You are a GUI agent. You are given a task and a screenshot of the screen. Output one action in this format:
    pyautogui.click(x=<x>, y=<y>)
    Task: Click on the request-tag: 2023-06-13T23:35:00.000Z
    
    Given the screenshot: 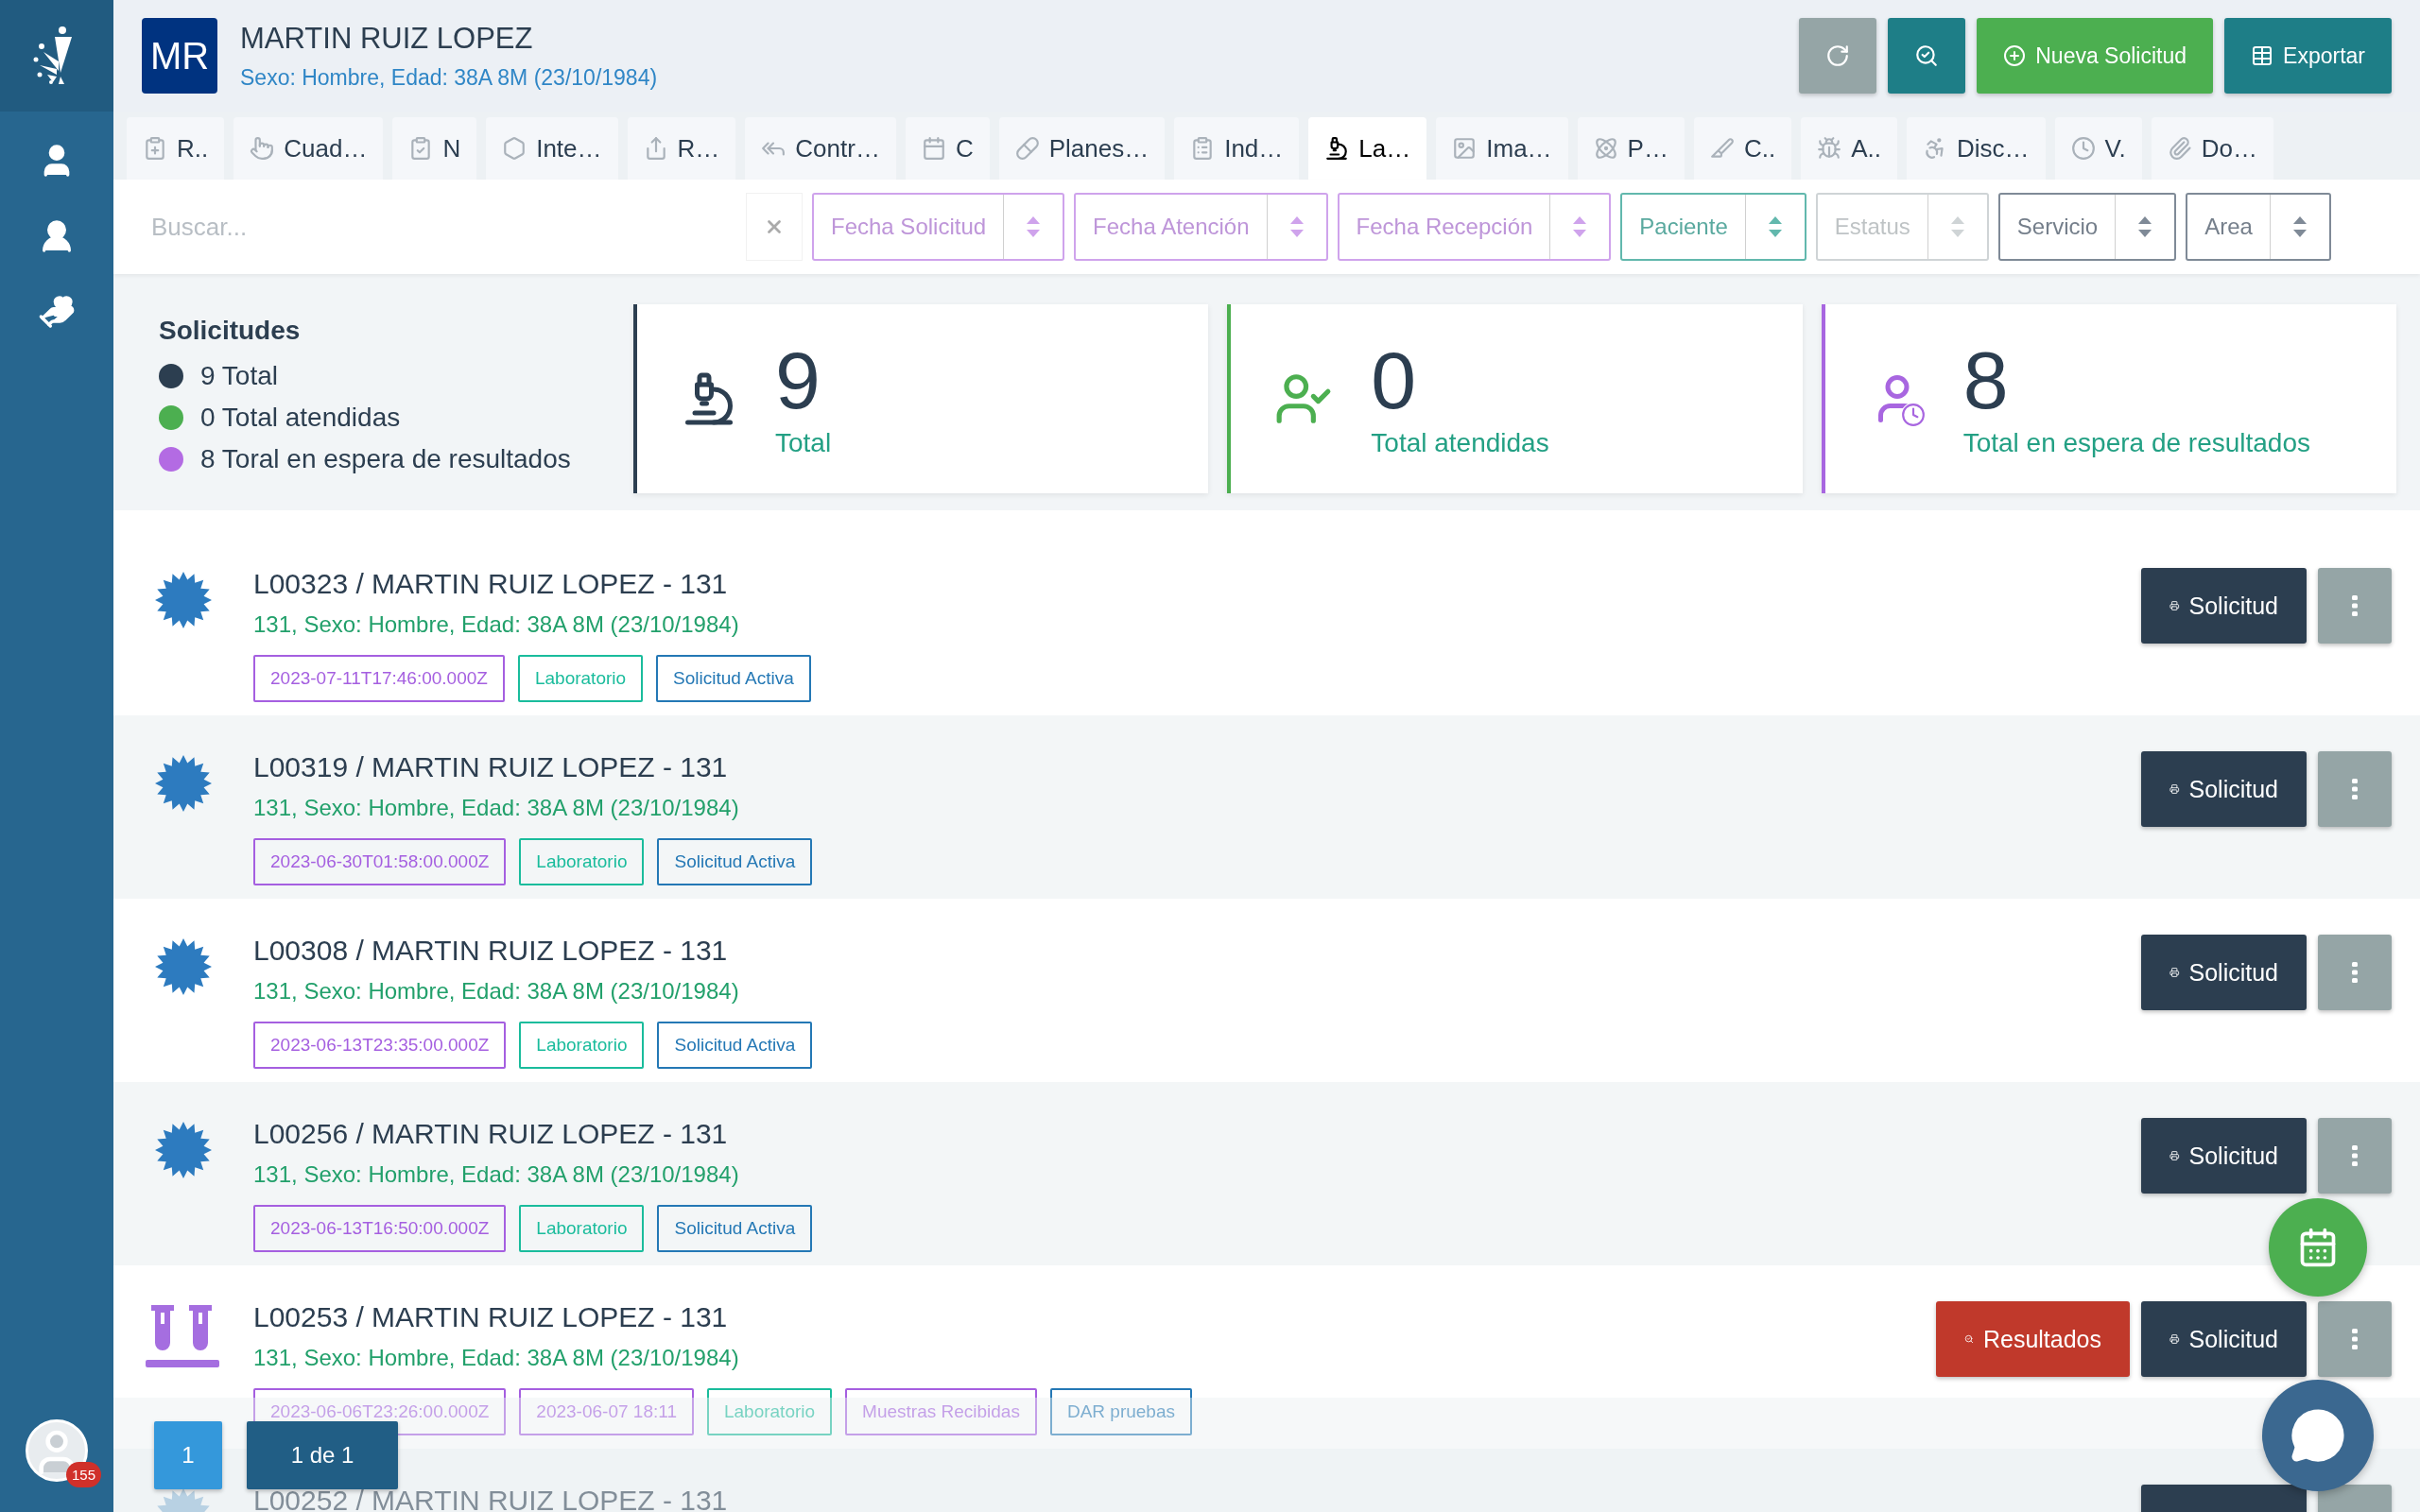 What is the action you would take?
    pyautogui.click(x=380, y=1045)
    